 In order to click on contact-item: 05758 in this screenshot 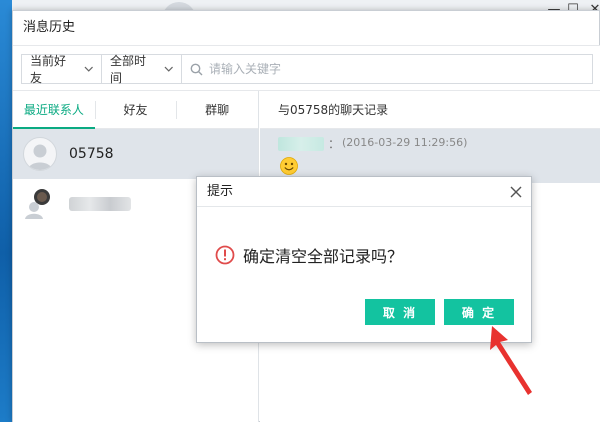, I will do `click(135, 154)`.